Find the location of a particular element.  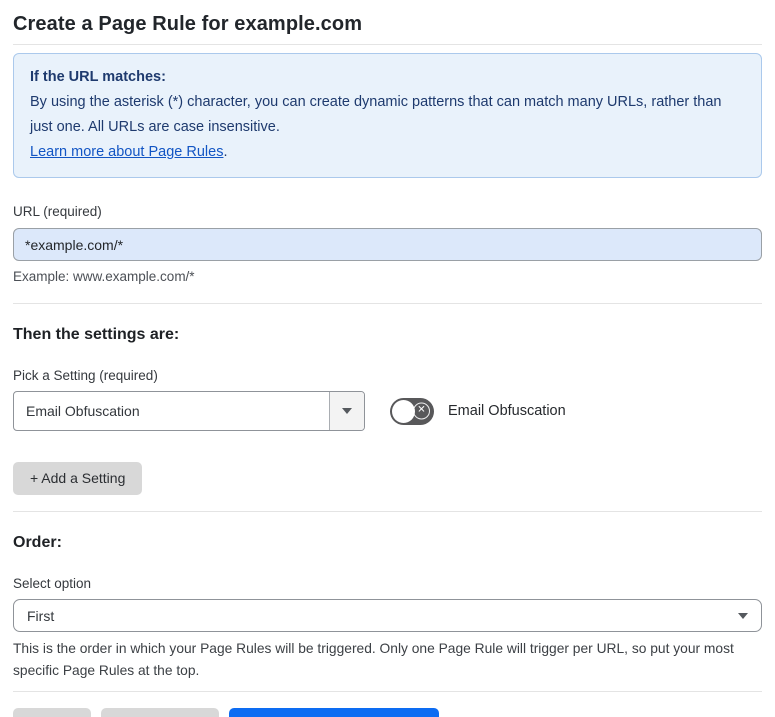

order-select-dropdown: First is located at coordinates (387, 615).